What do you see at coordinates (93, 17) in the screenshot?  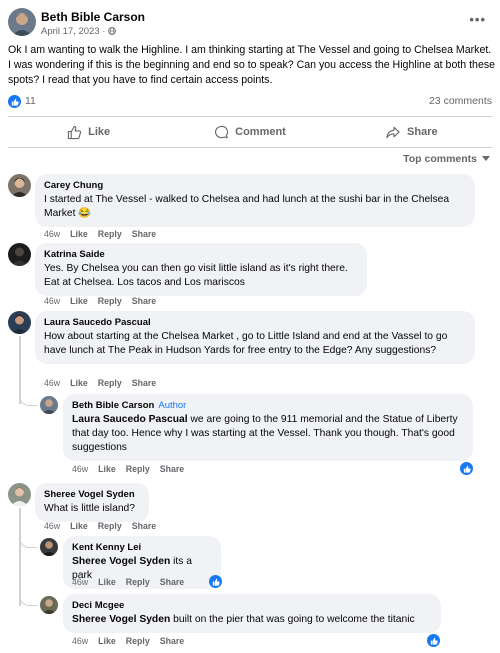 I see `post-author-name: Beth Bible Carson` at bounding box center [93, 17].